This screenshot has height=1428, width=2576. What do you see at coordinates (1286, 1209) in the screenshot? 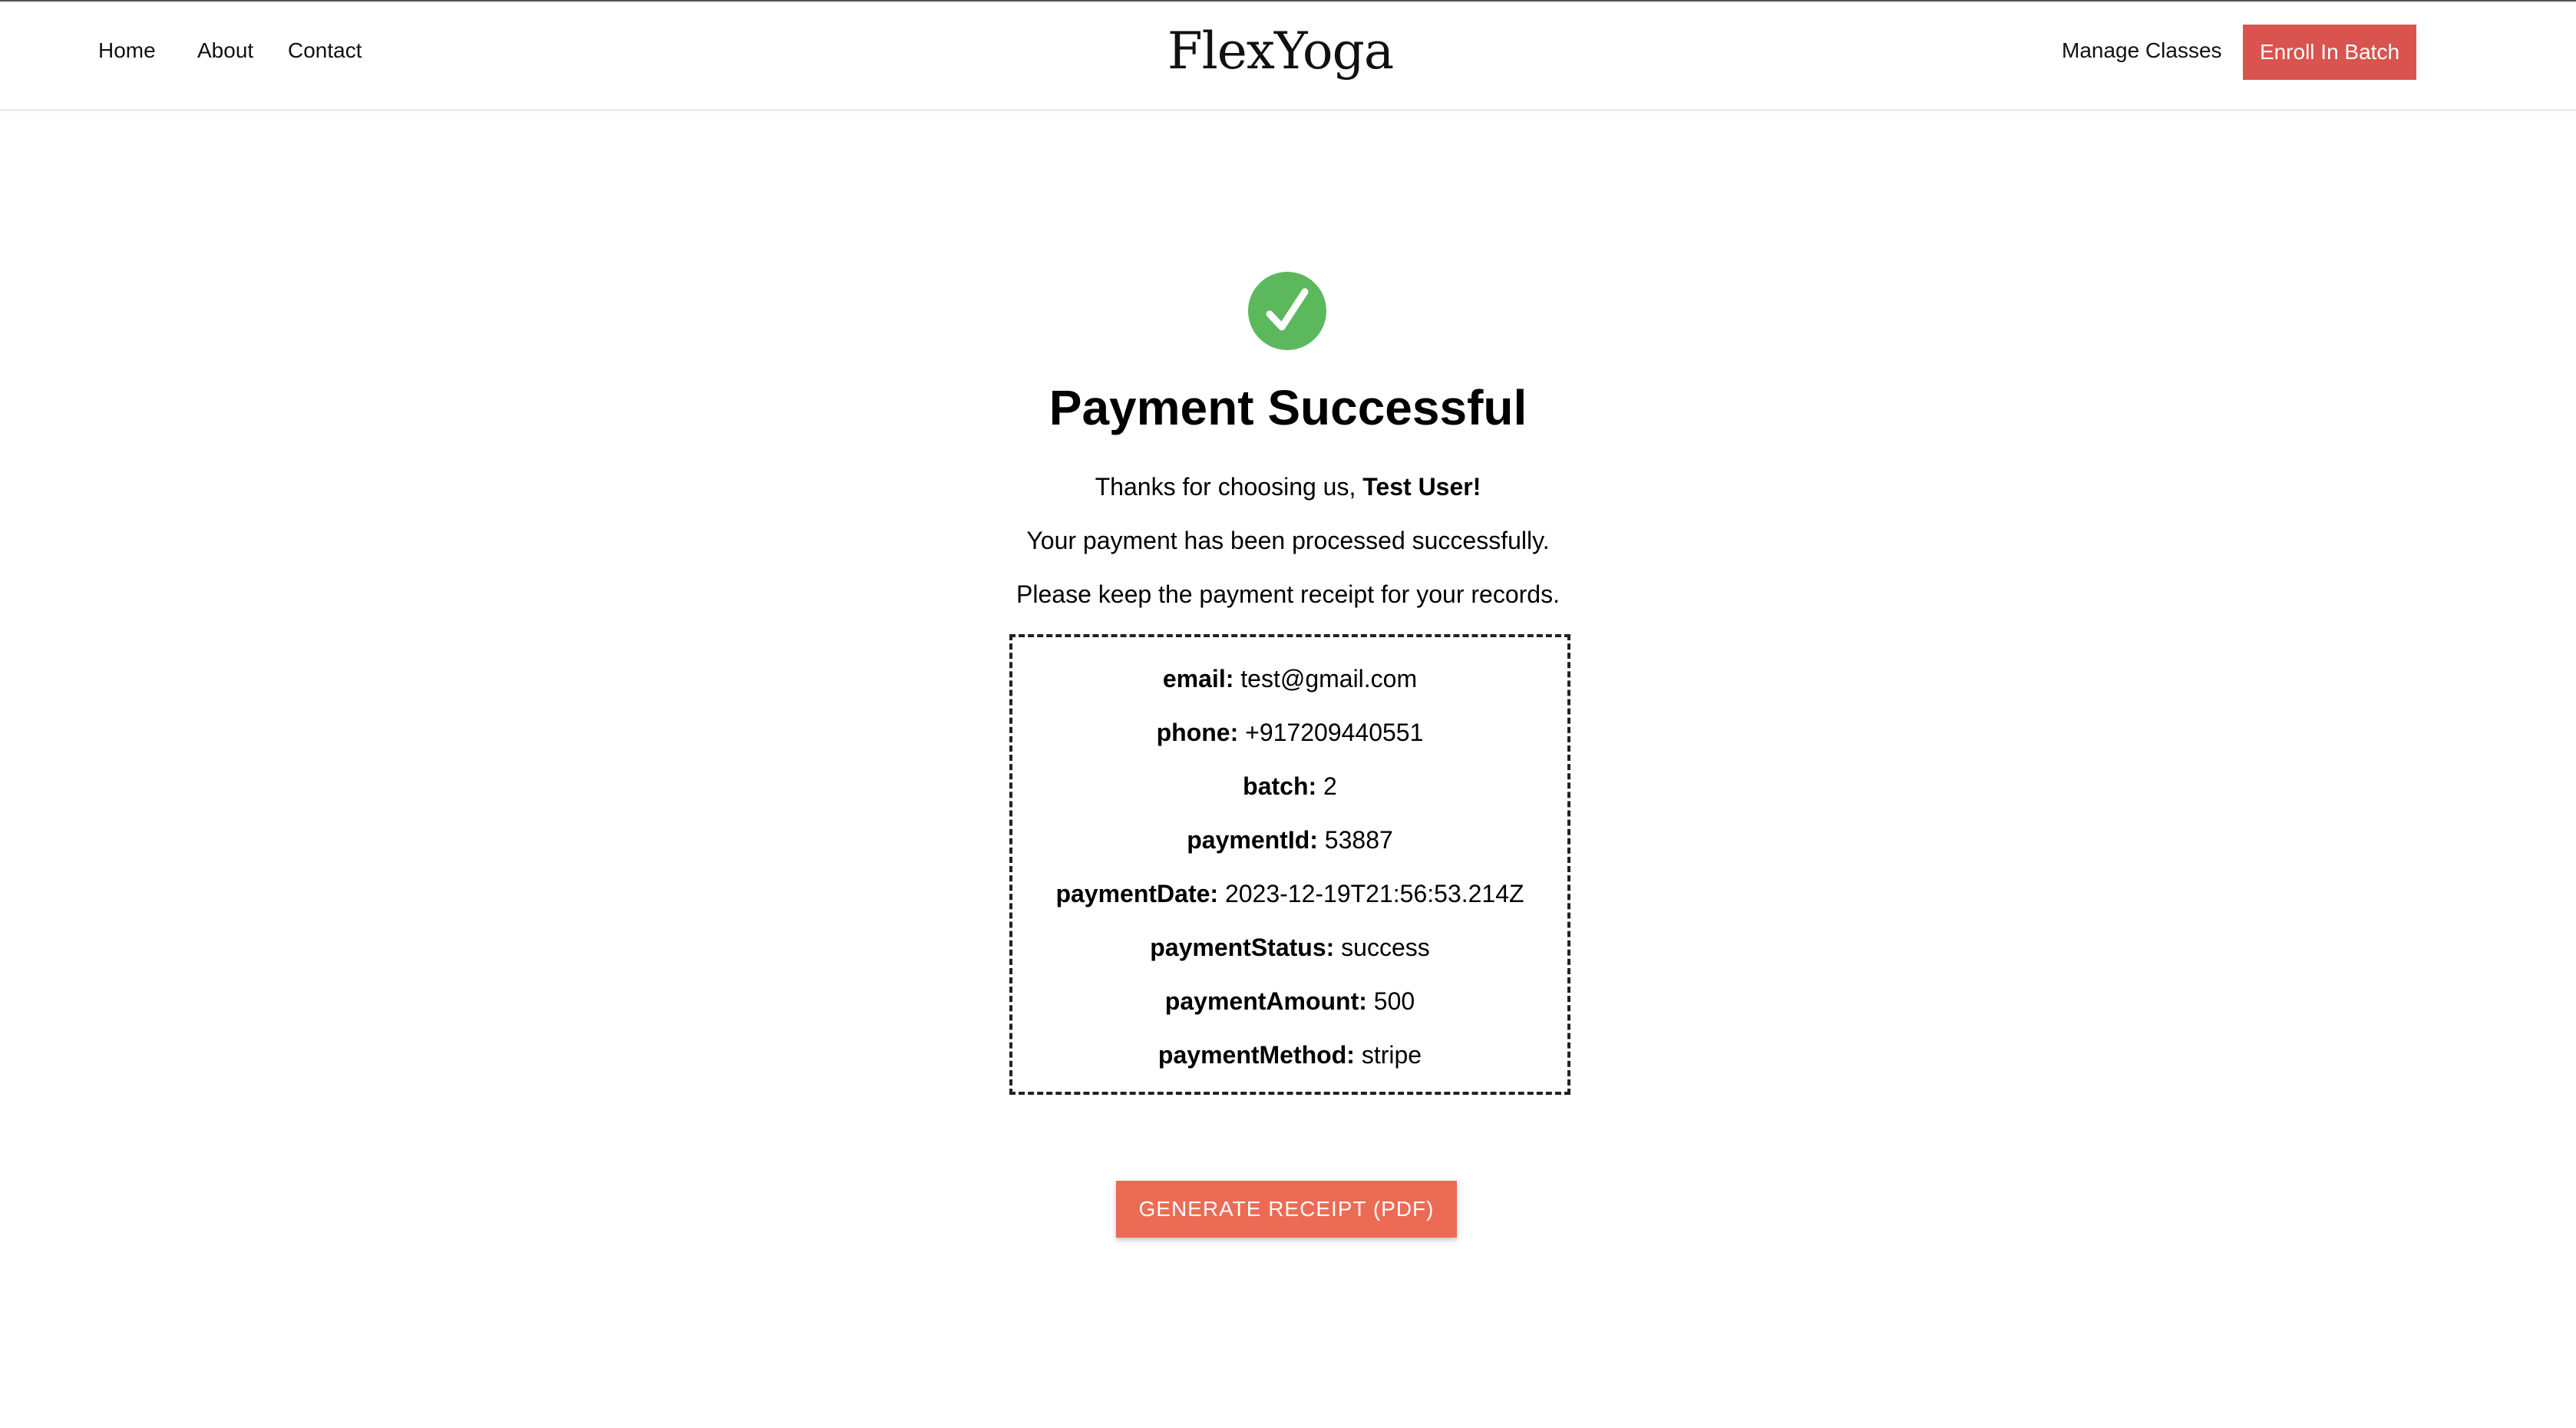
I see `generate-receipt-pdf-button: GENERATE RECEIPT (PDF)` at bounding box center [1286, 1209].